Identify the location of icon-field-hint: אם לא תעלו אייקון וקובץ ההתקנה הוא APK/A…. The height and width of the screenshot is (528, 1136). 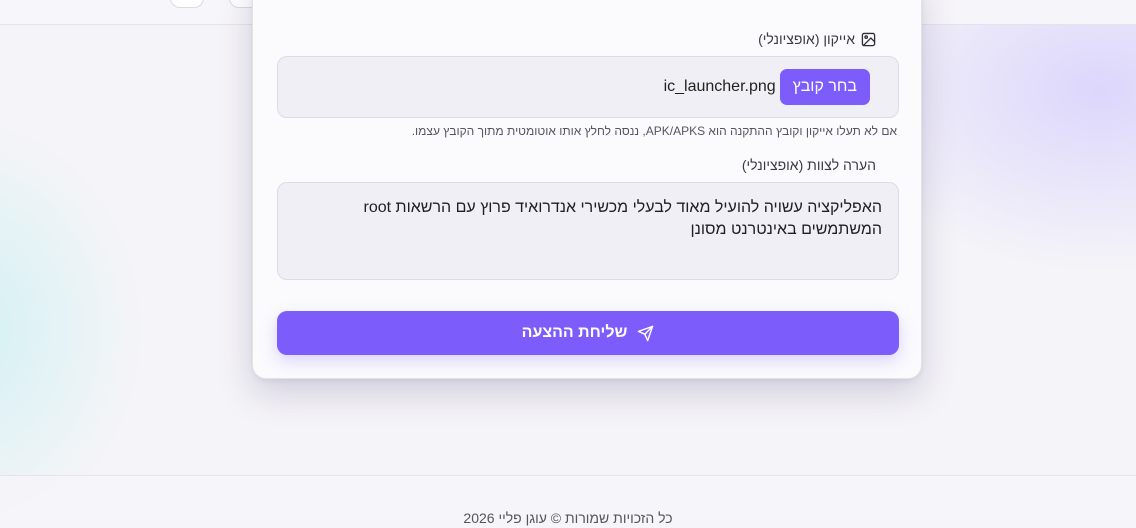
(654, 131).